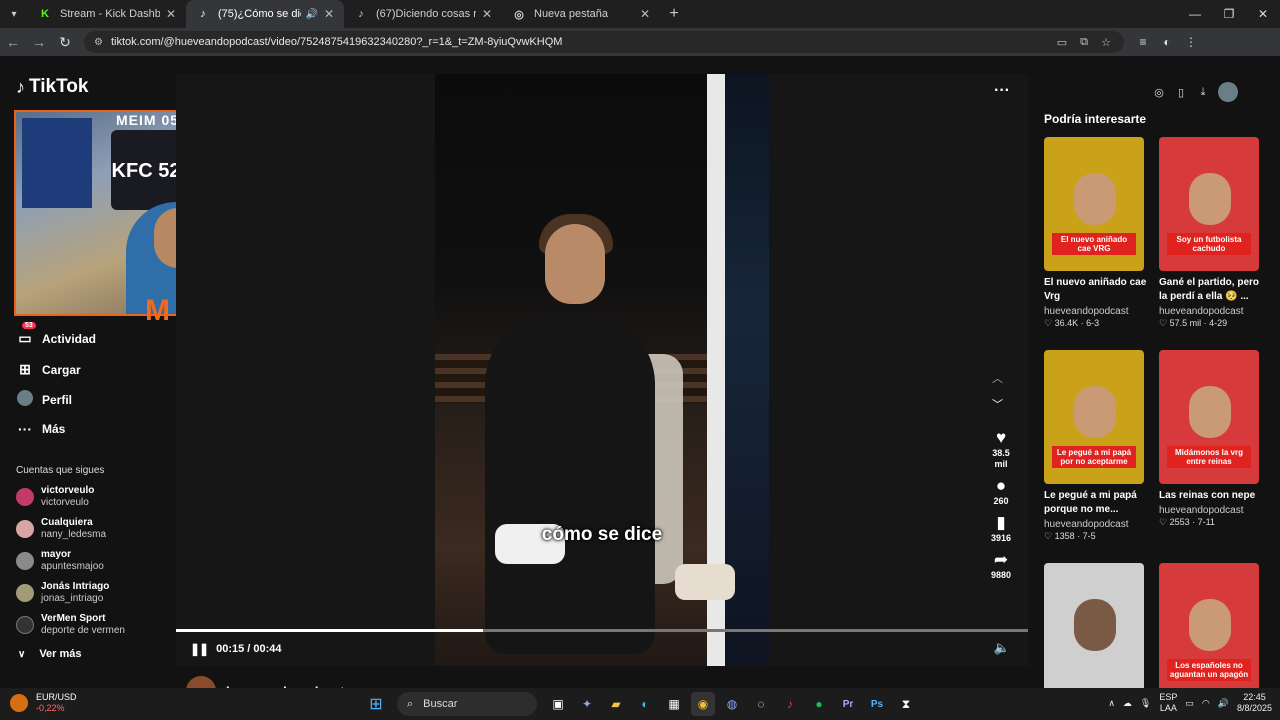  I want to click on forward-icon: →, so click(39, 42).